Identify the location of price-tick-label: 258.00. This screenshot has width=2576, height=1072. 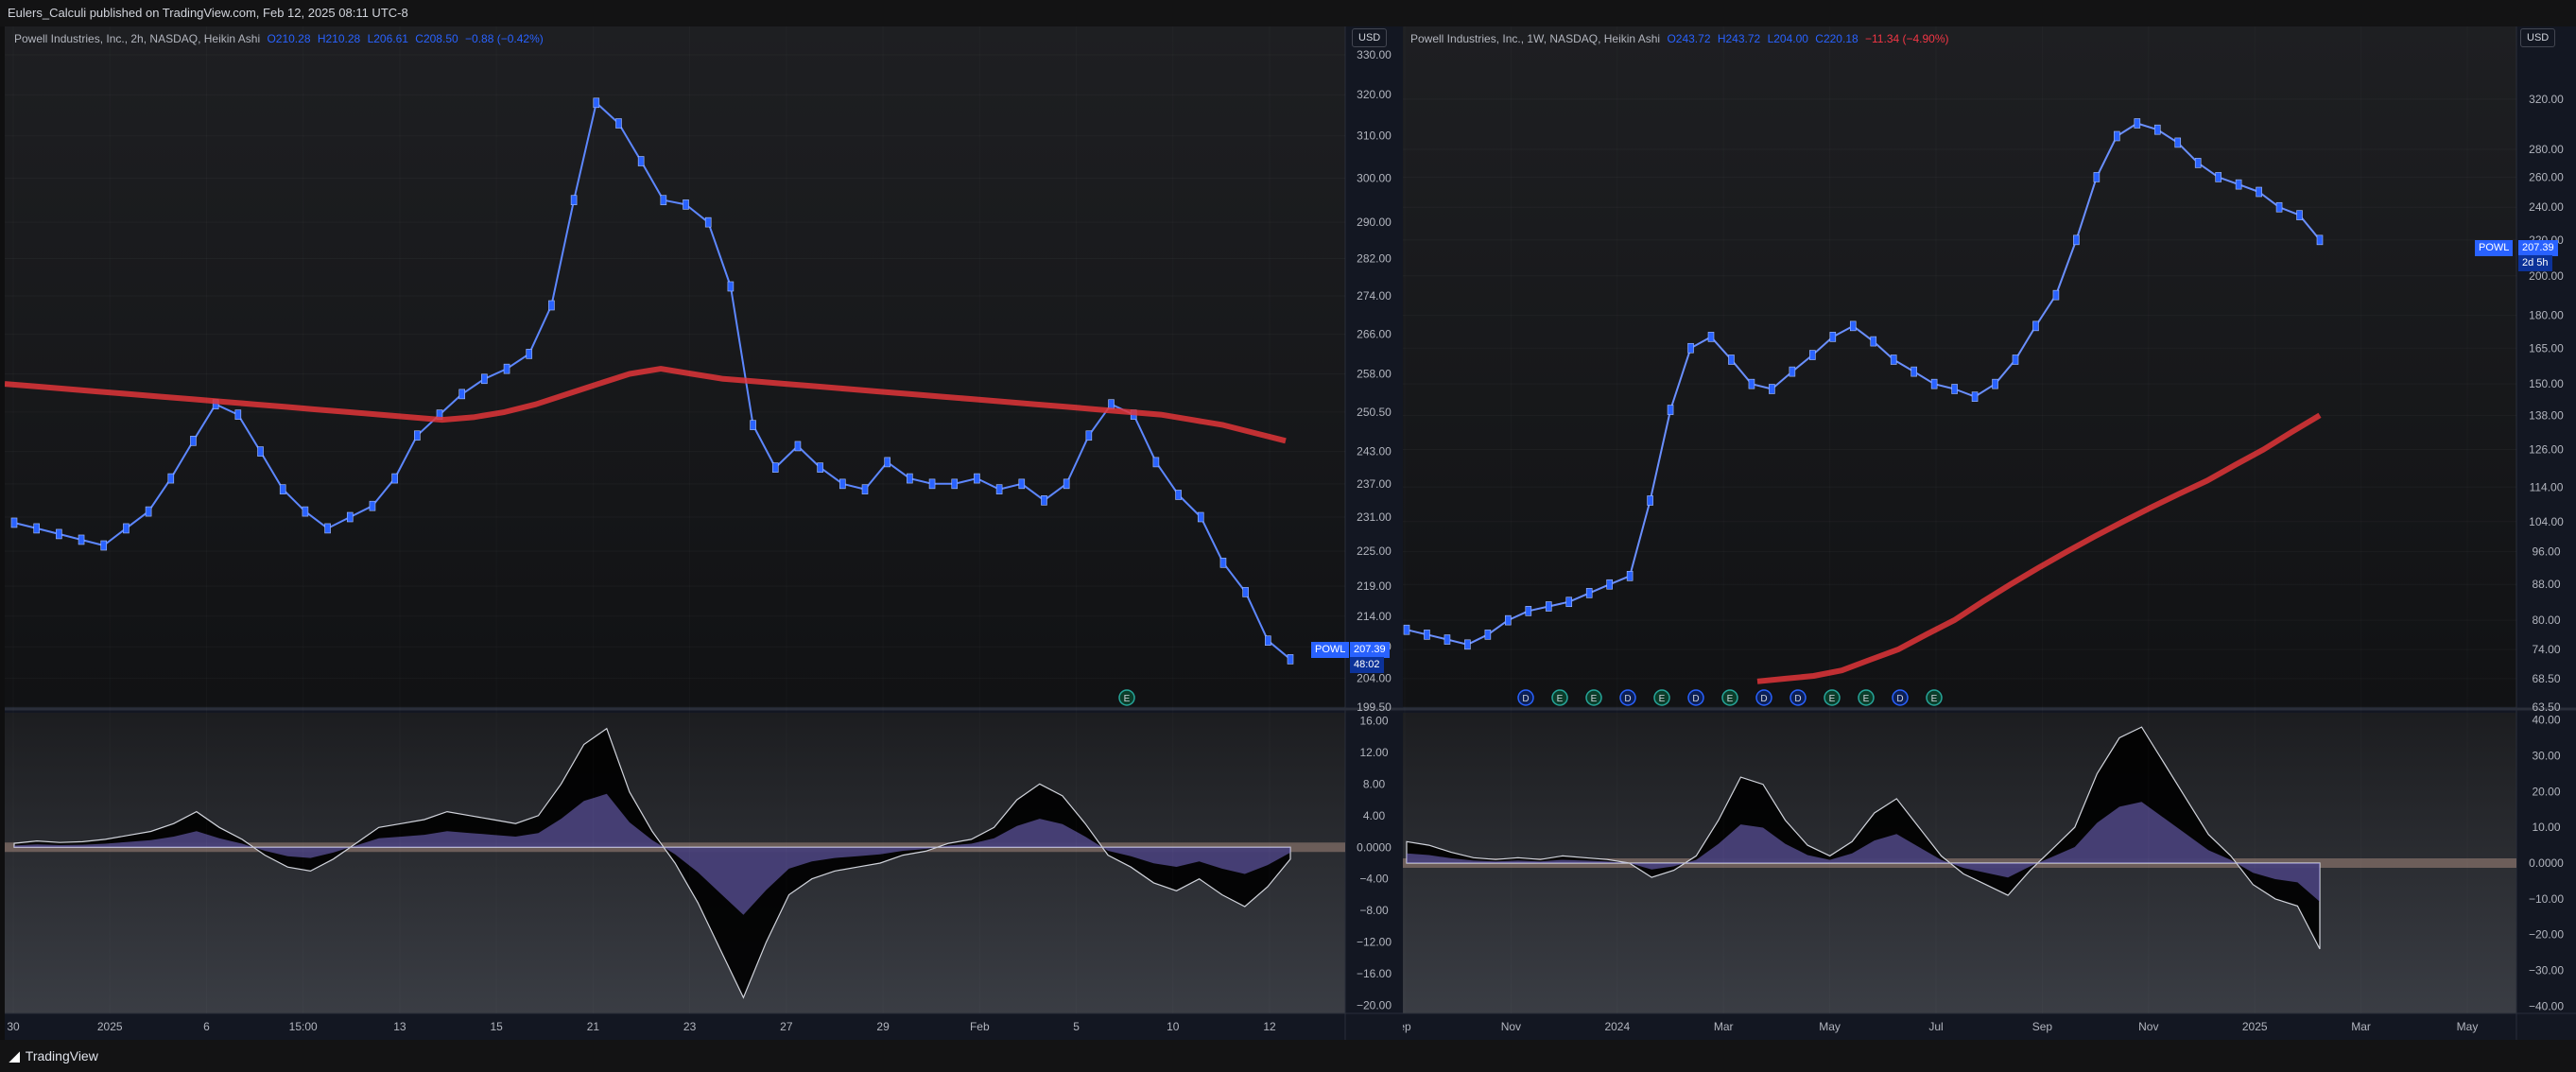
(1374, 373).